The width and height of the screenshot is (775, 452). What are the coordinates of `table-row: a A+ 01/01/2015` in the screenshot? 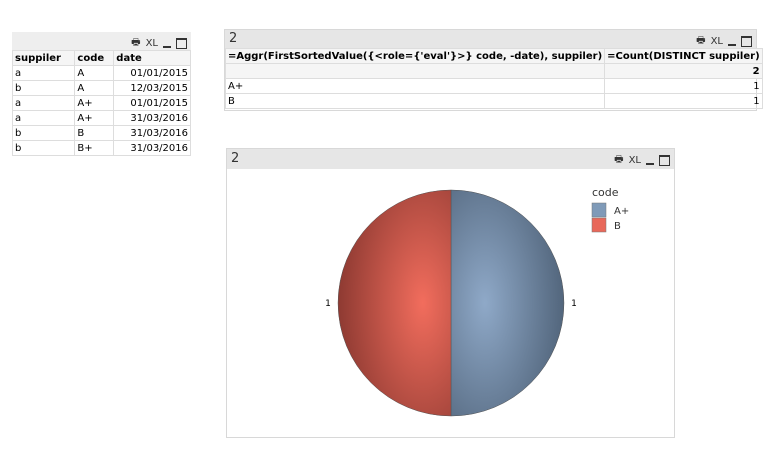 It's located at (101, 103).